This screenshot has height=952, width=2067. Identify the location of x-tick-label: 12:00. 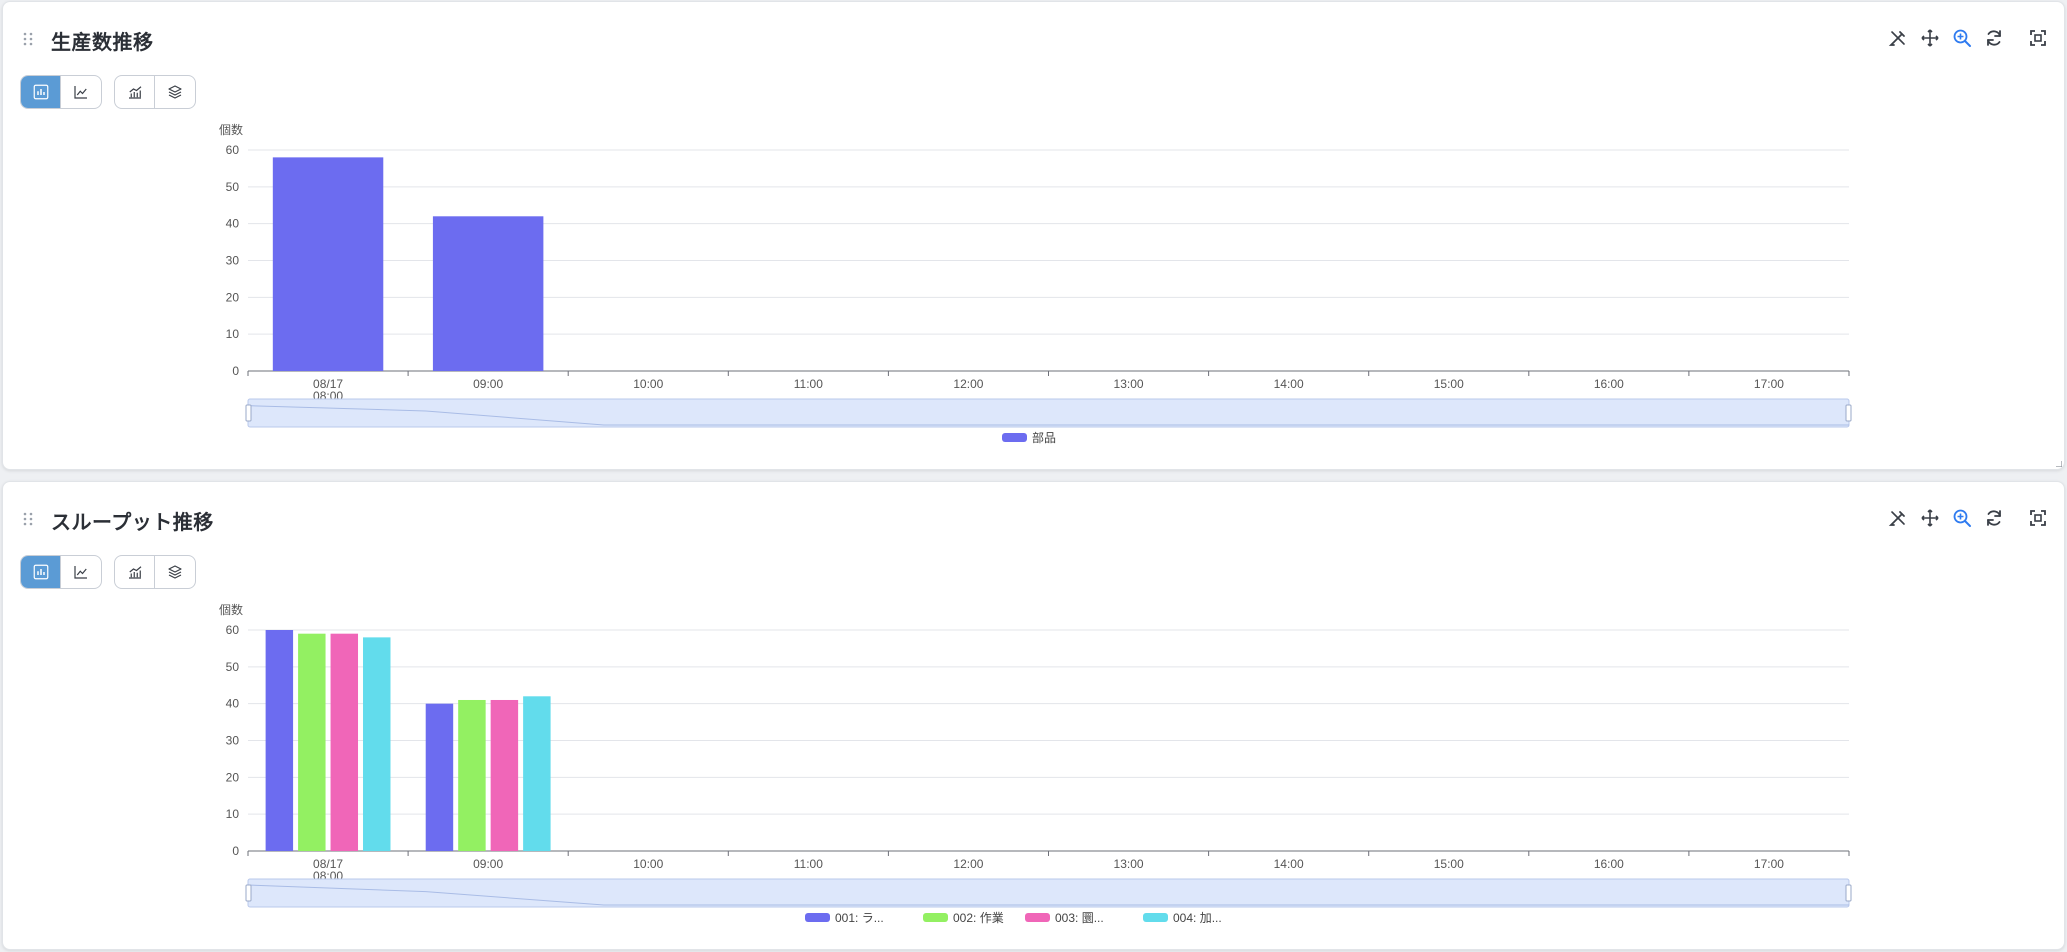
(968, 864).